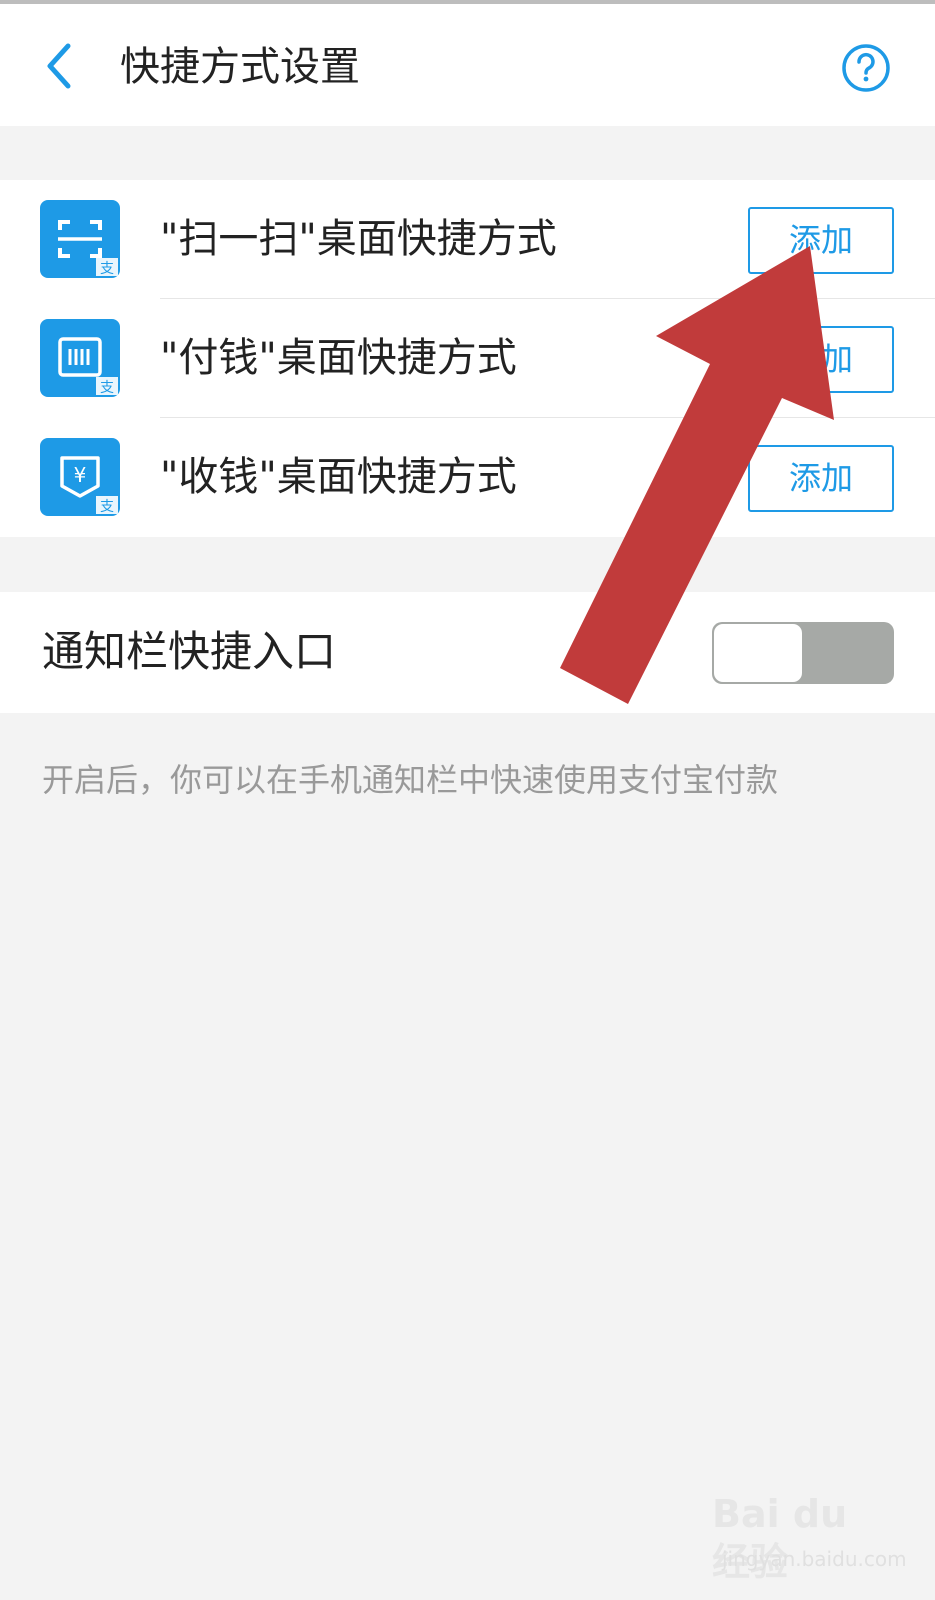 The height and width of the screenshot is (1600, 935). I want to click on notification-shortcut-label: 通知栏快捷入口, so click(189, 651).